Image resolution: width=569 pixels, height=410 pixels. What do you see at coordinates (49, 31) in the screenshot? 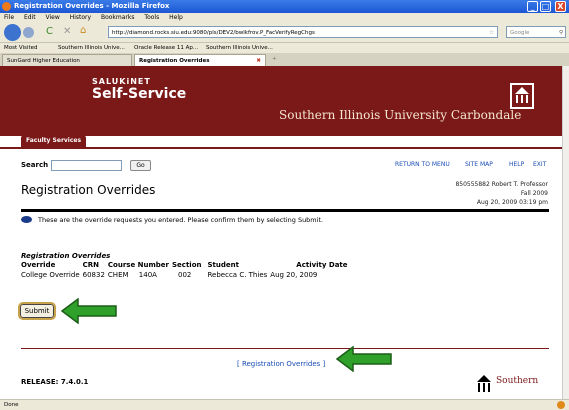
I see `reload-icon: C` at bounding box center [49, 31].